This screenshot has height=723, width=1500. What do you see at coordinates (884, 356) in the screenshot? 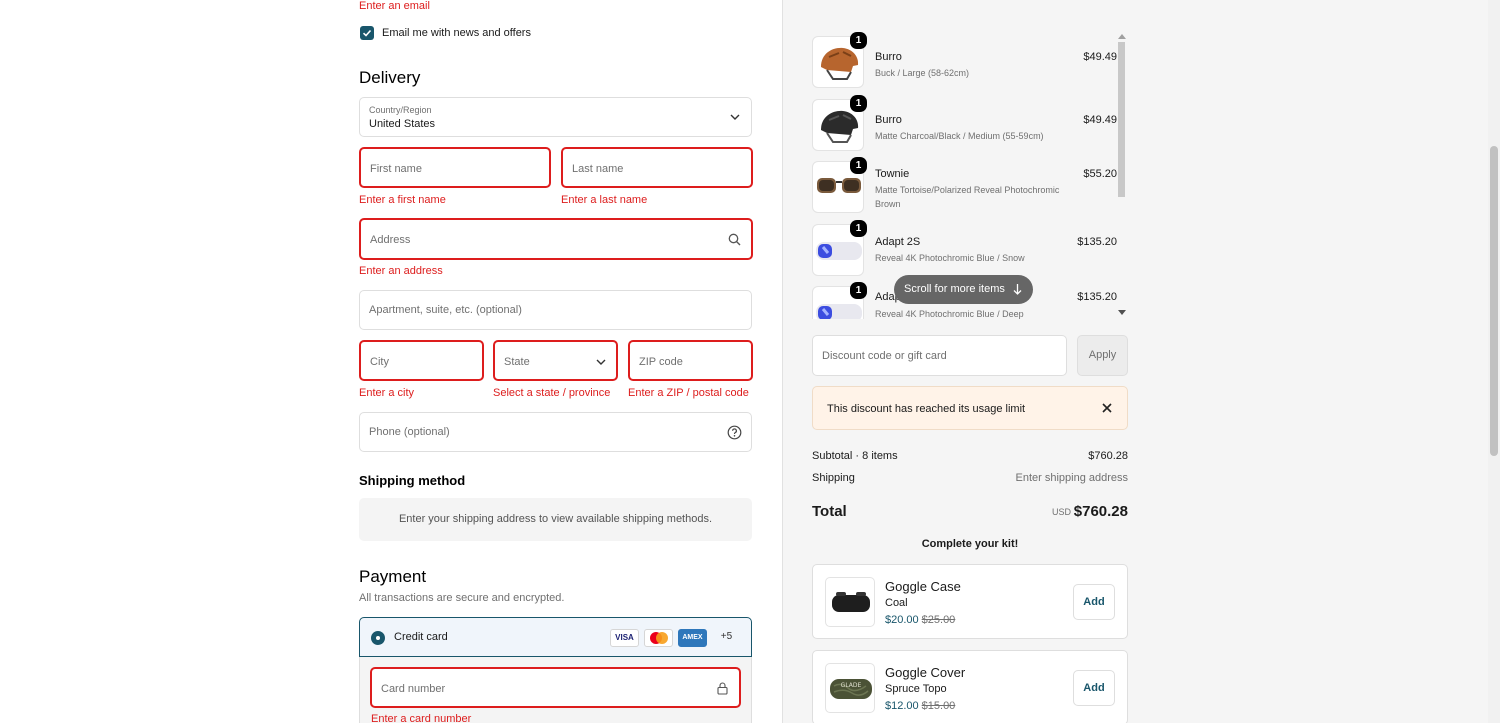
I see `discount-placeholder: Discount code or gift card` at bounding box center [884, 356].